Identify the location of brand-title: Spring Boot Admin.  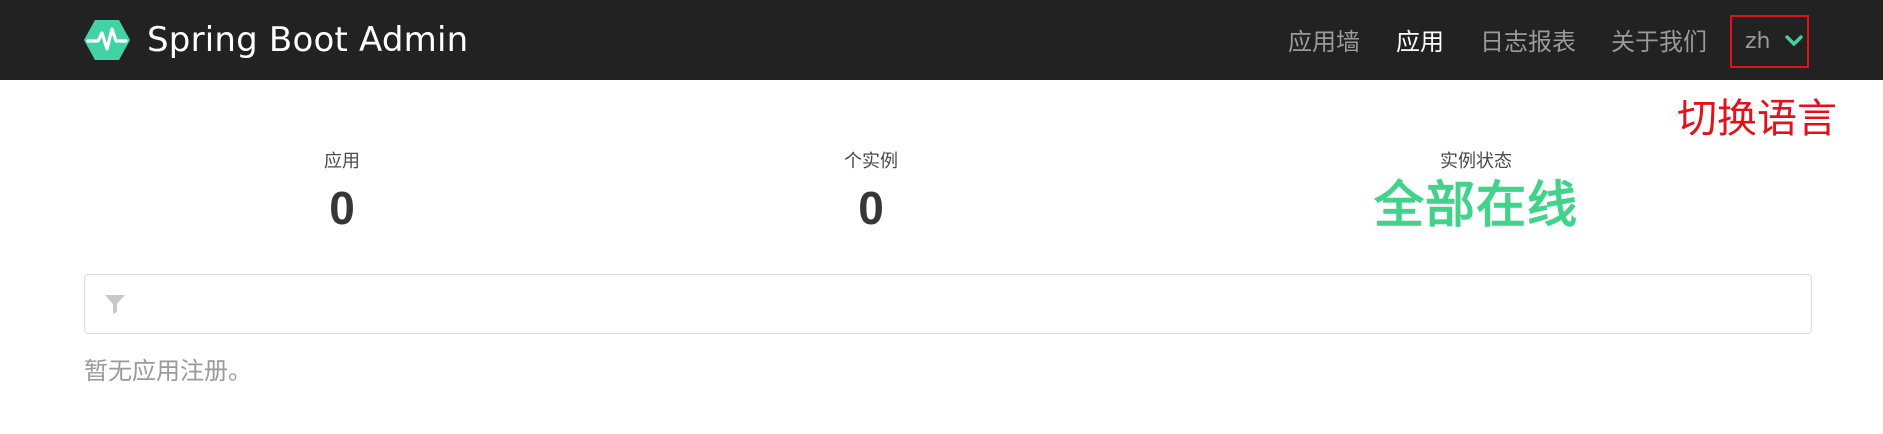
(308, 40).